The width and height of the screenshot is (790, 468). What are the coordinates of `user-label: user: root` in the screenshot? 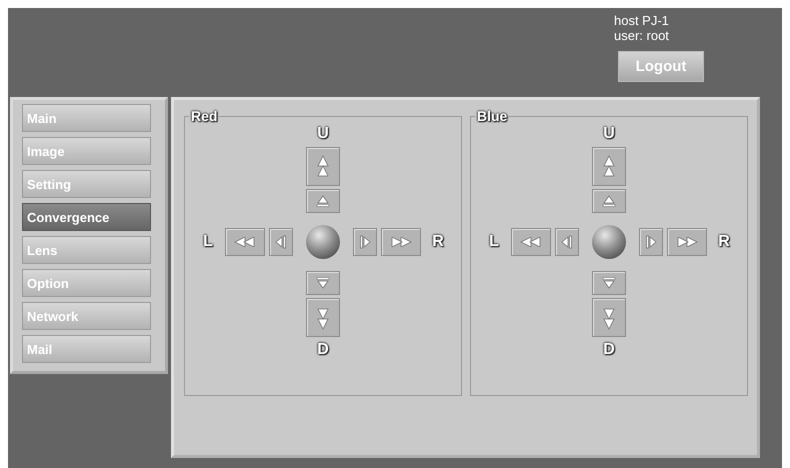 It's located at (641, 35).